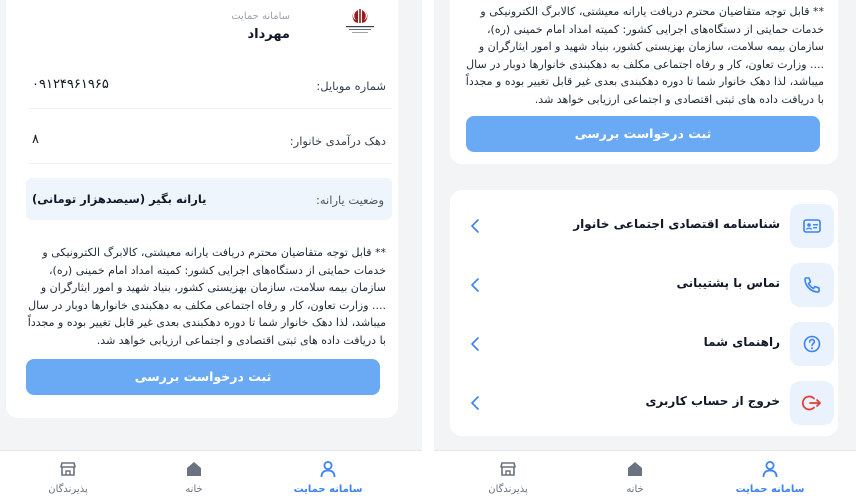  I want to click on government-emblem-logo, so click(360, 21).